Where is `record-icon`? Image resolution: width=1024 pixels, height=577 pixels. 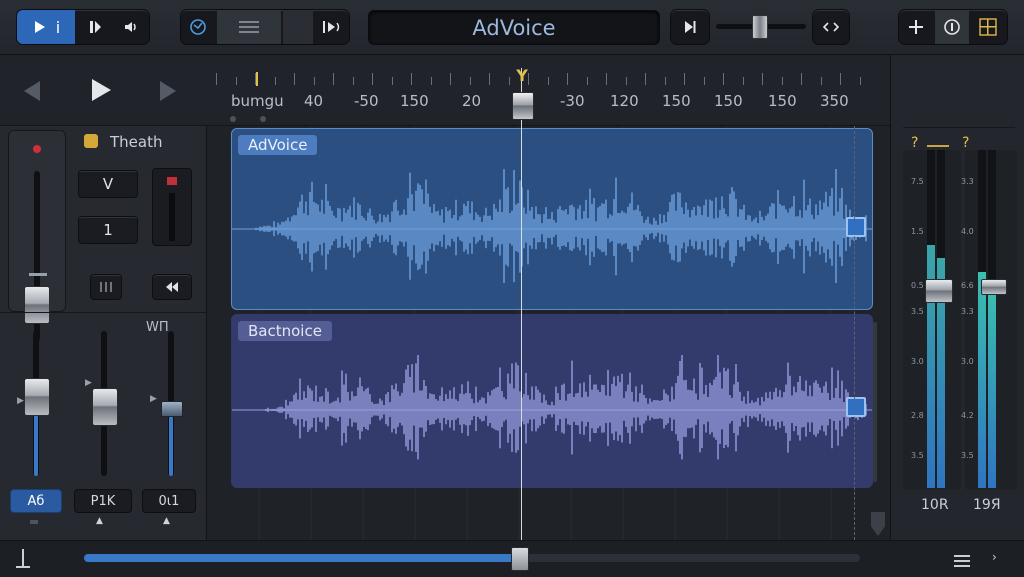 record-icon is located at coordinates (172, 181).